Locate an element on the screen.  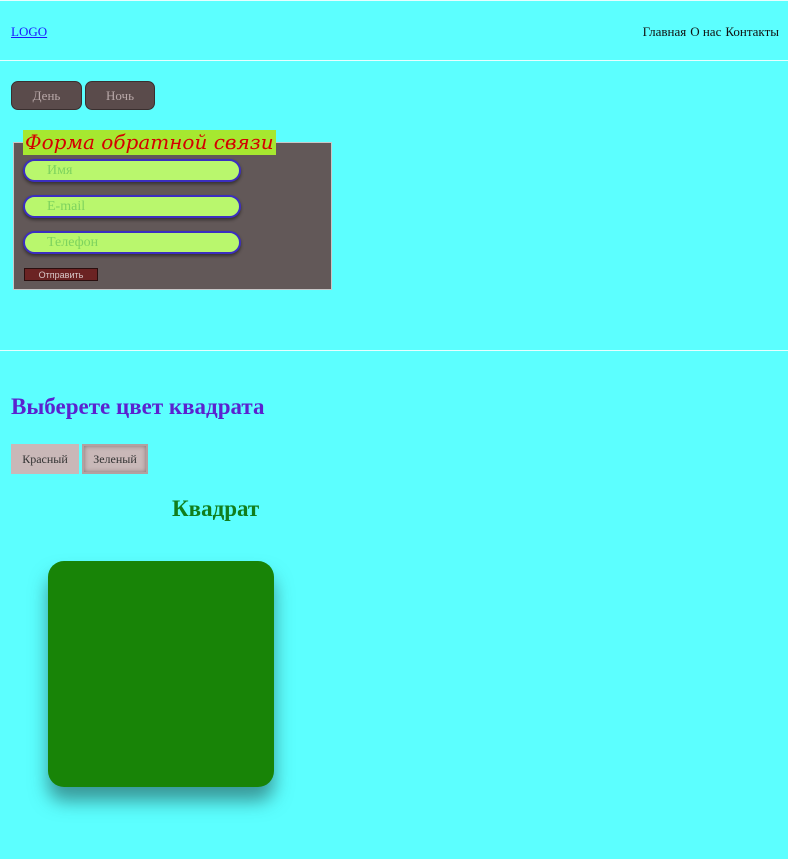
section-divider is located at coordinates (394, 350).